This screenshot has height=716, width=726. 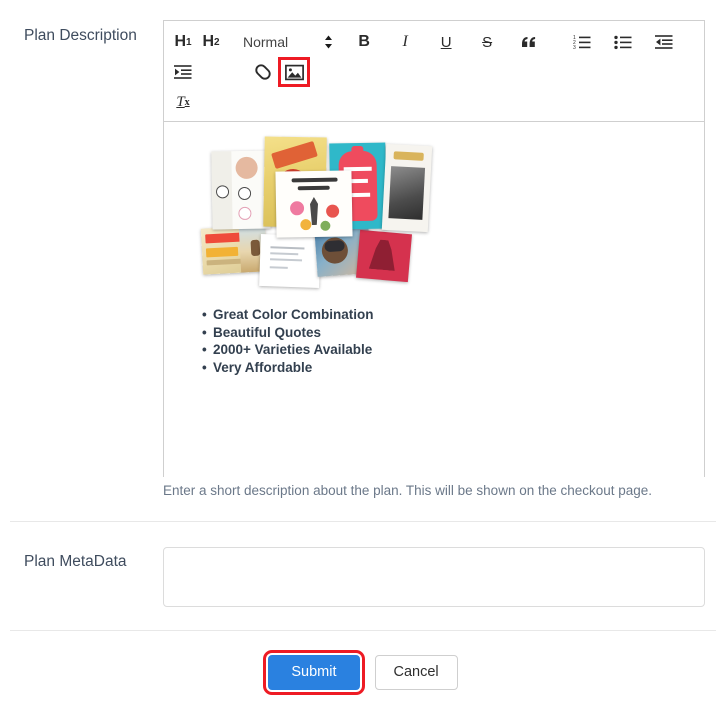 I want to click on clear-formatting-sub: x, so click(x=187, y=102).